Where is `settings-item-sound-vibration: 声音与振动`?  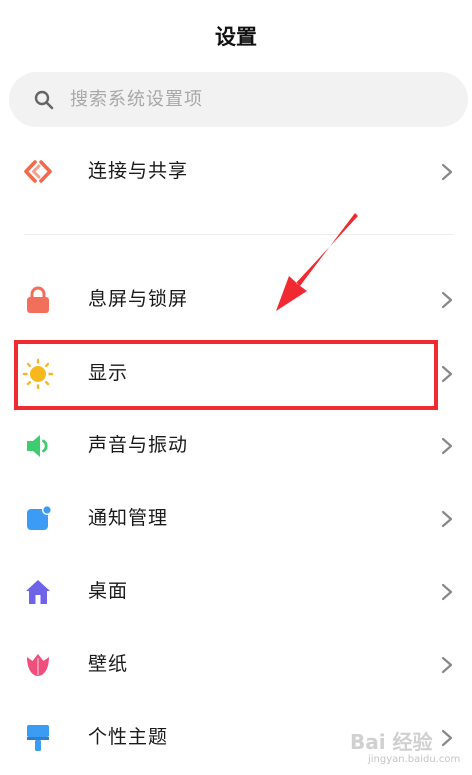 settings-item-sound-vibration: 声音与振动 is located at coordinates (236, 445).